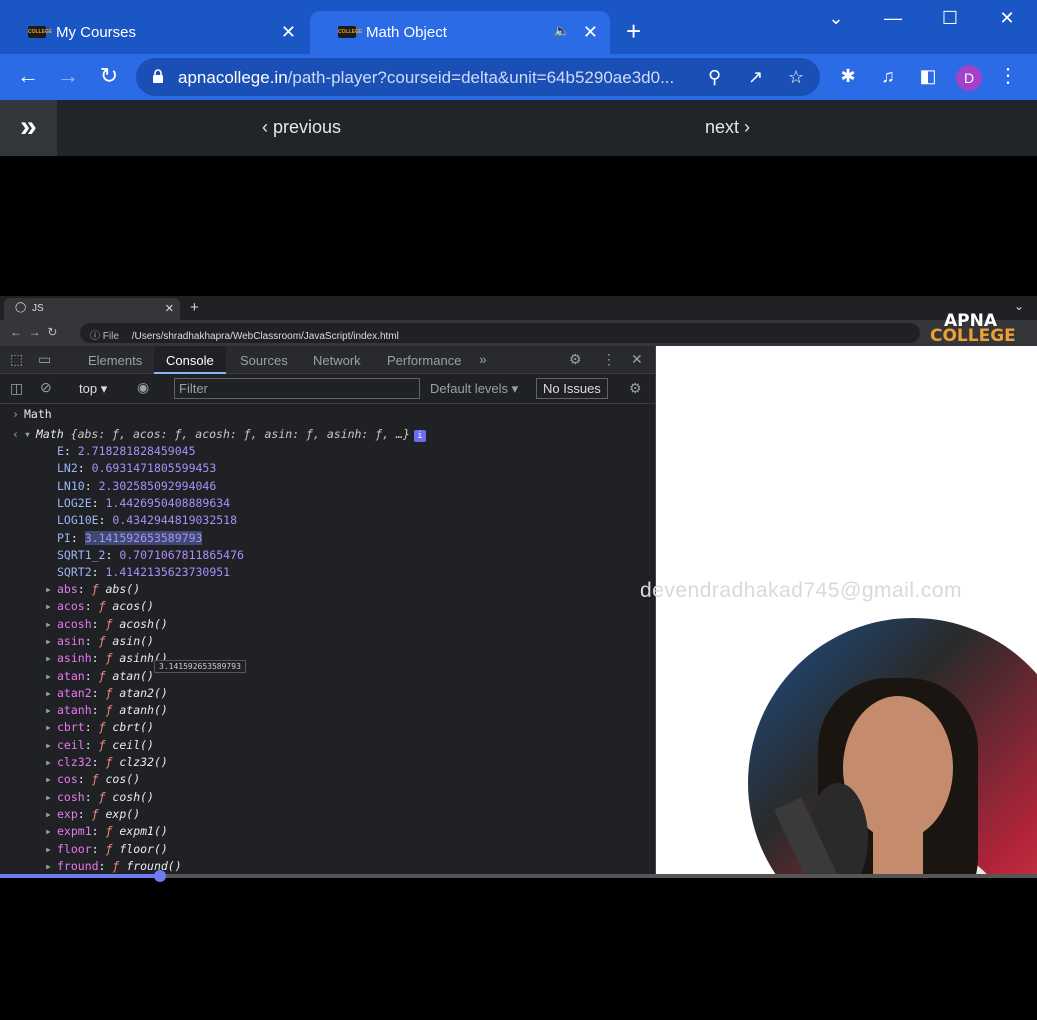 The width and height of the screenshot is (1037, 1020). Describe the element at coordinates (143, 692) in the screenshot. I see `method-signature: atan2()` at that location.